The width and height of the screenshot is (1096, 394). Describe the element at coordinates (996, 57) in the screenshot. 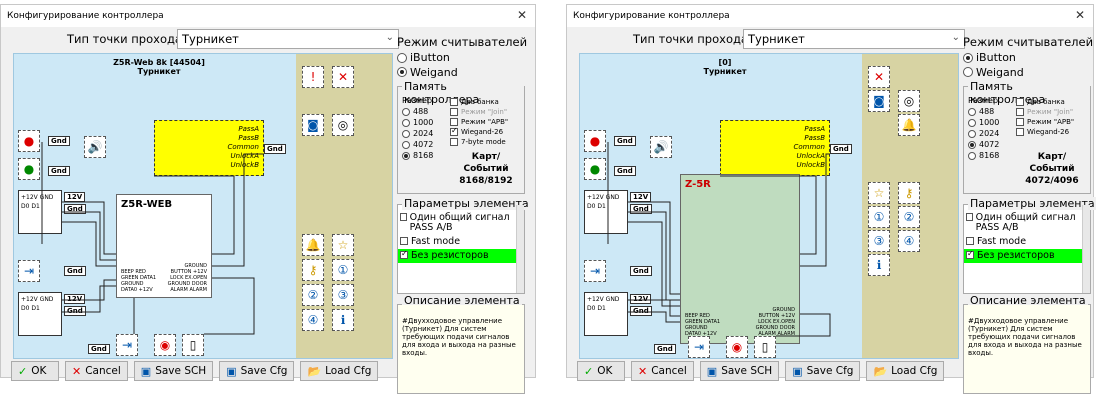

I see `radio-ibutton-label: iButton` at that location.